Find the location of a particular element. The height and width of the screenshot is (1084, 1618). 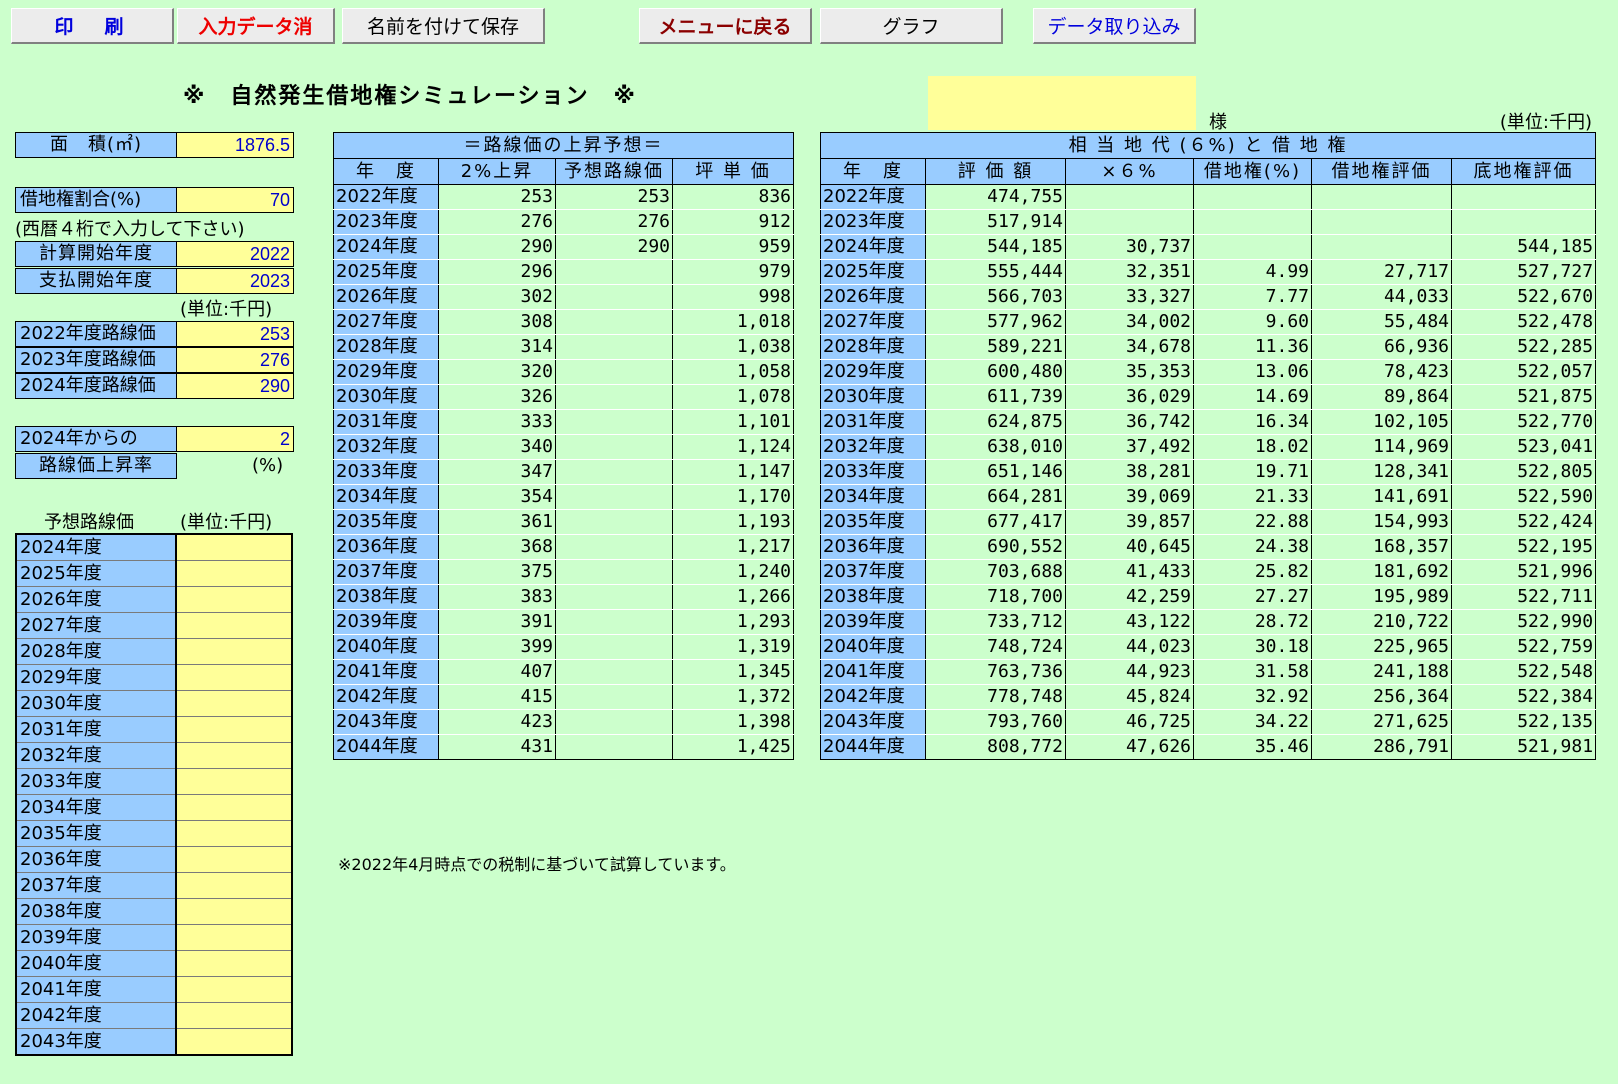

road-table-row: 2036年度 368 1,217 is located at coordinates (563, 547).